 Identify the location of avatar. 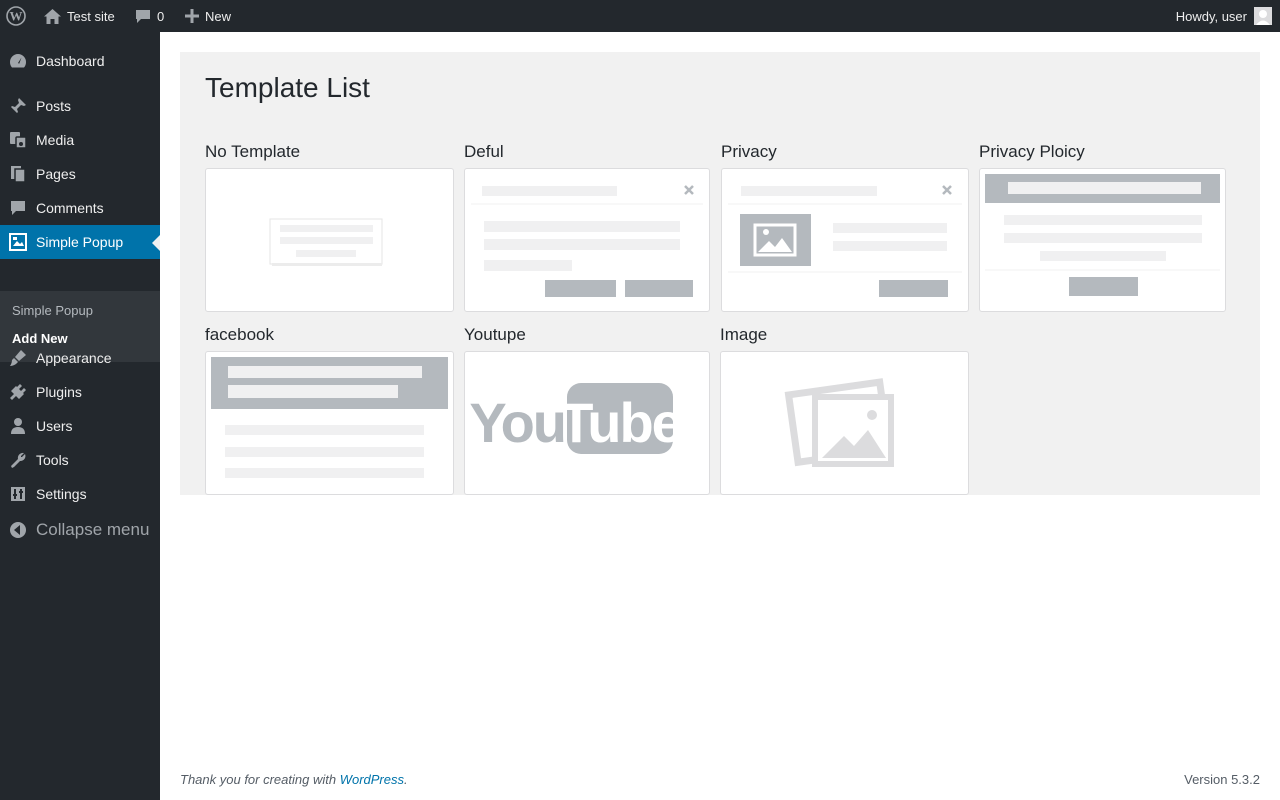
(1263, 16).